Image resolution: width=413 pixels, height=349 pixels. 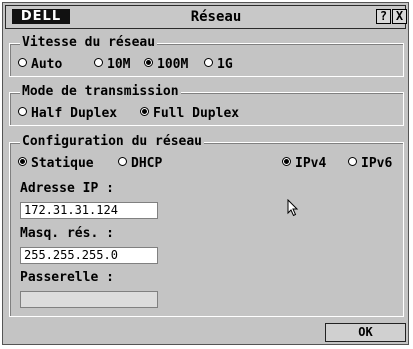 I want to click on gateway-field, so click(x=89, y=299).